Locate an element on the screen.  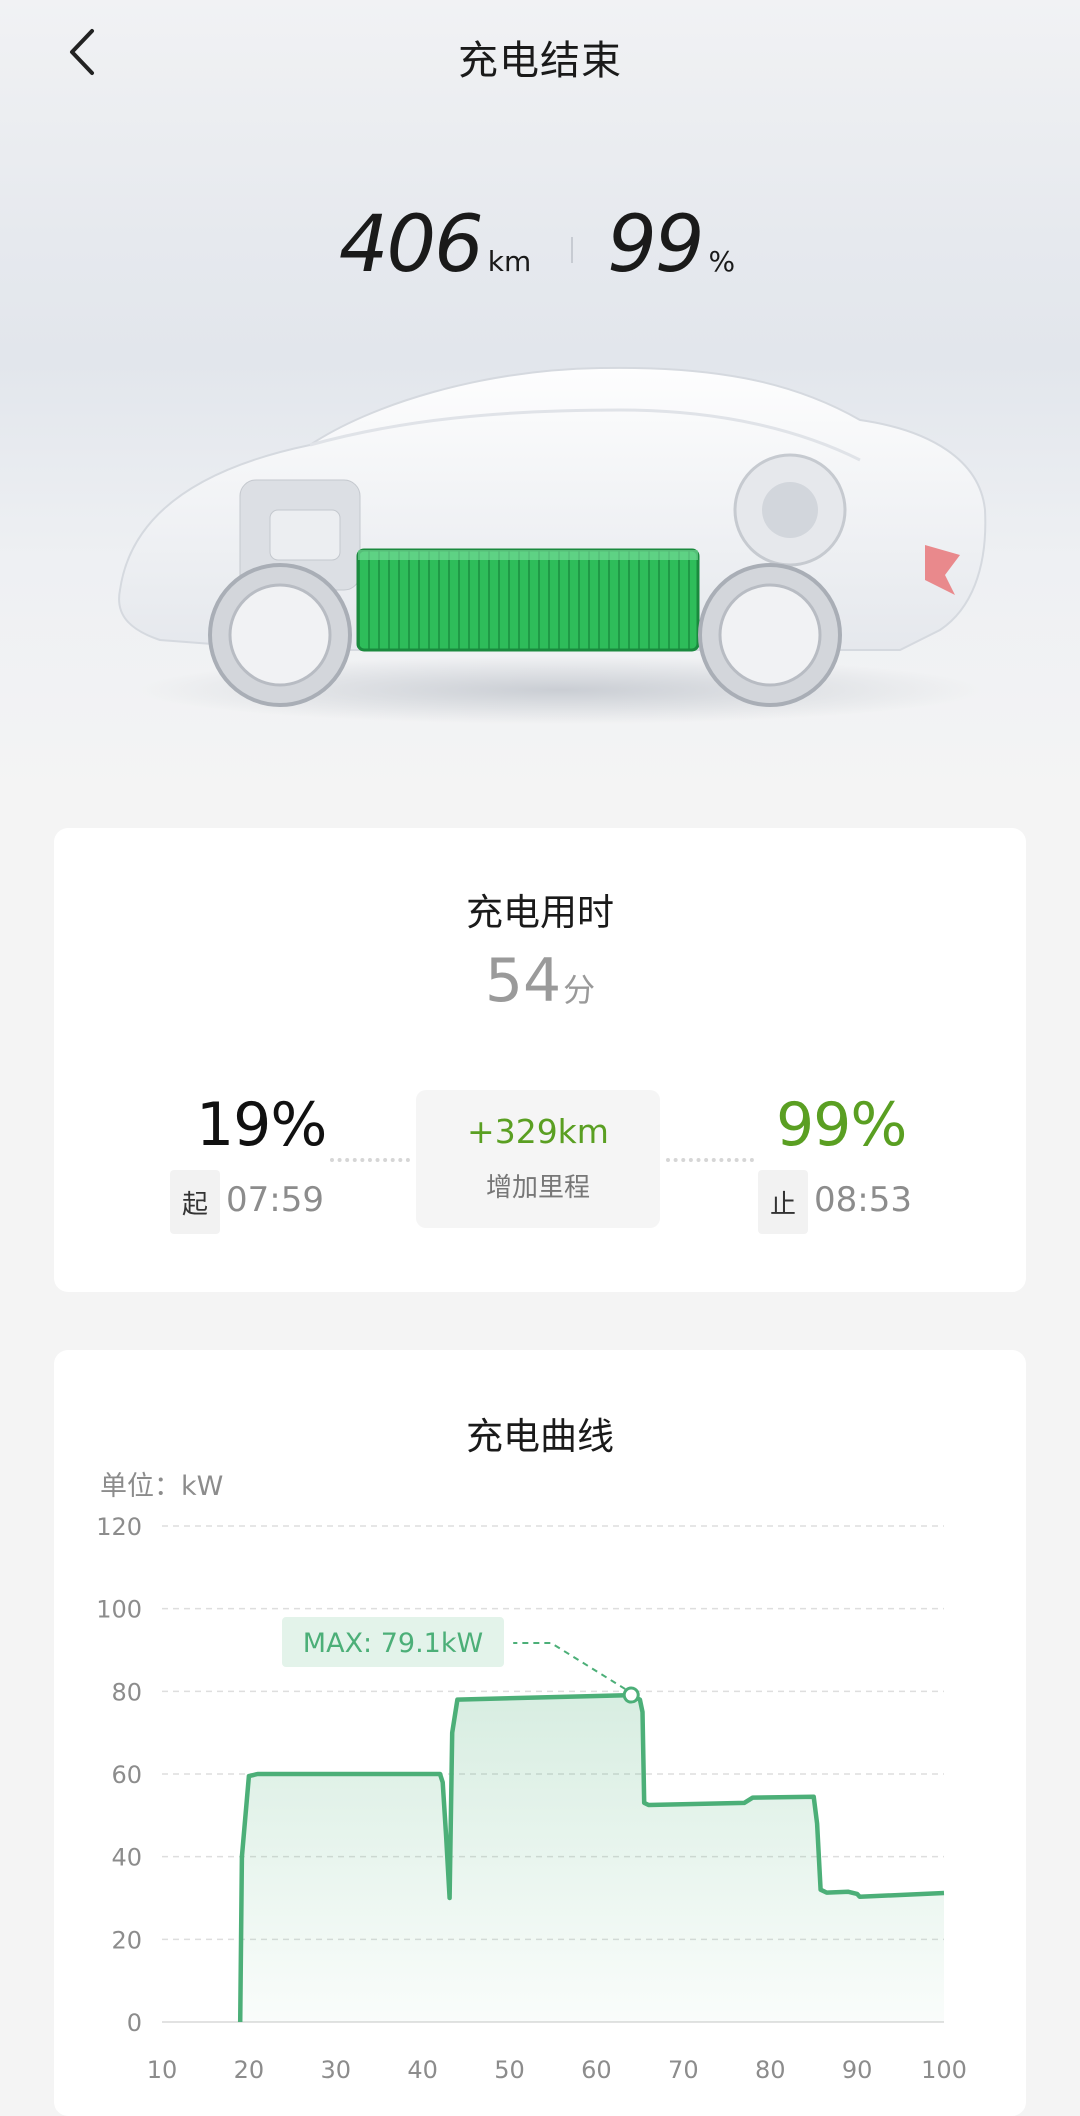
x-tick-label: 50 is located at coordinates (509, 2070).